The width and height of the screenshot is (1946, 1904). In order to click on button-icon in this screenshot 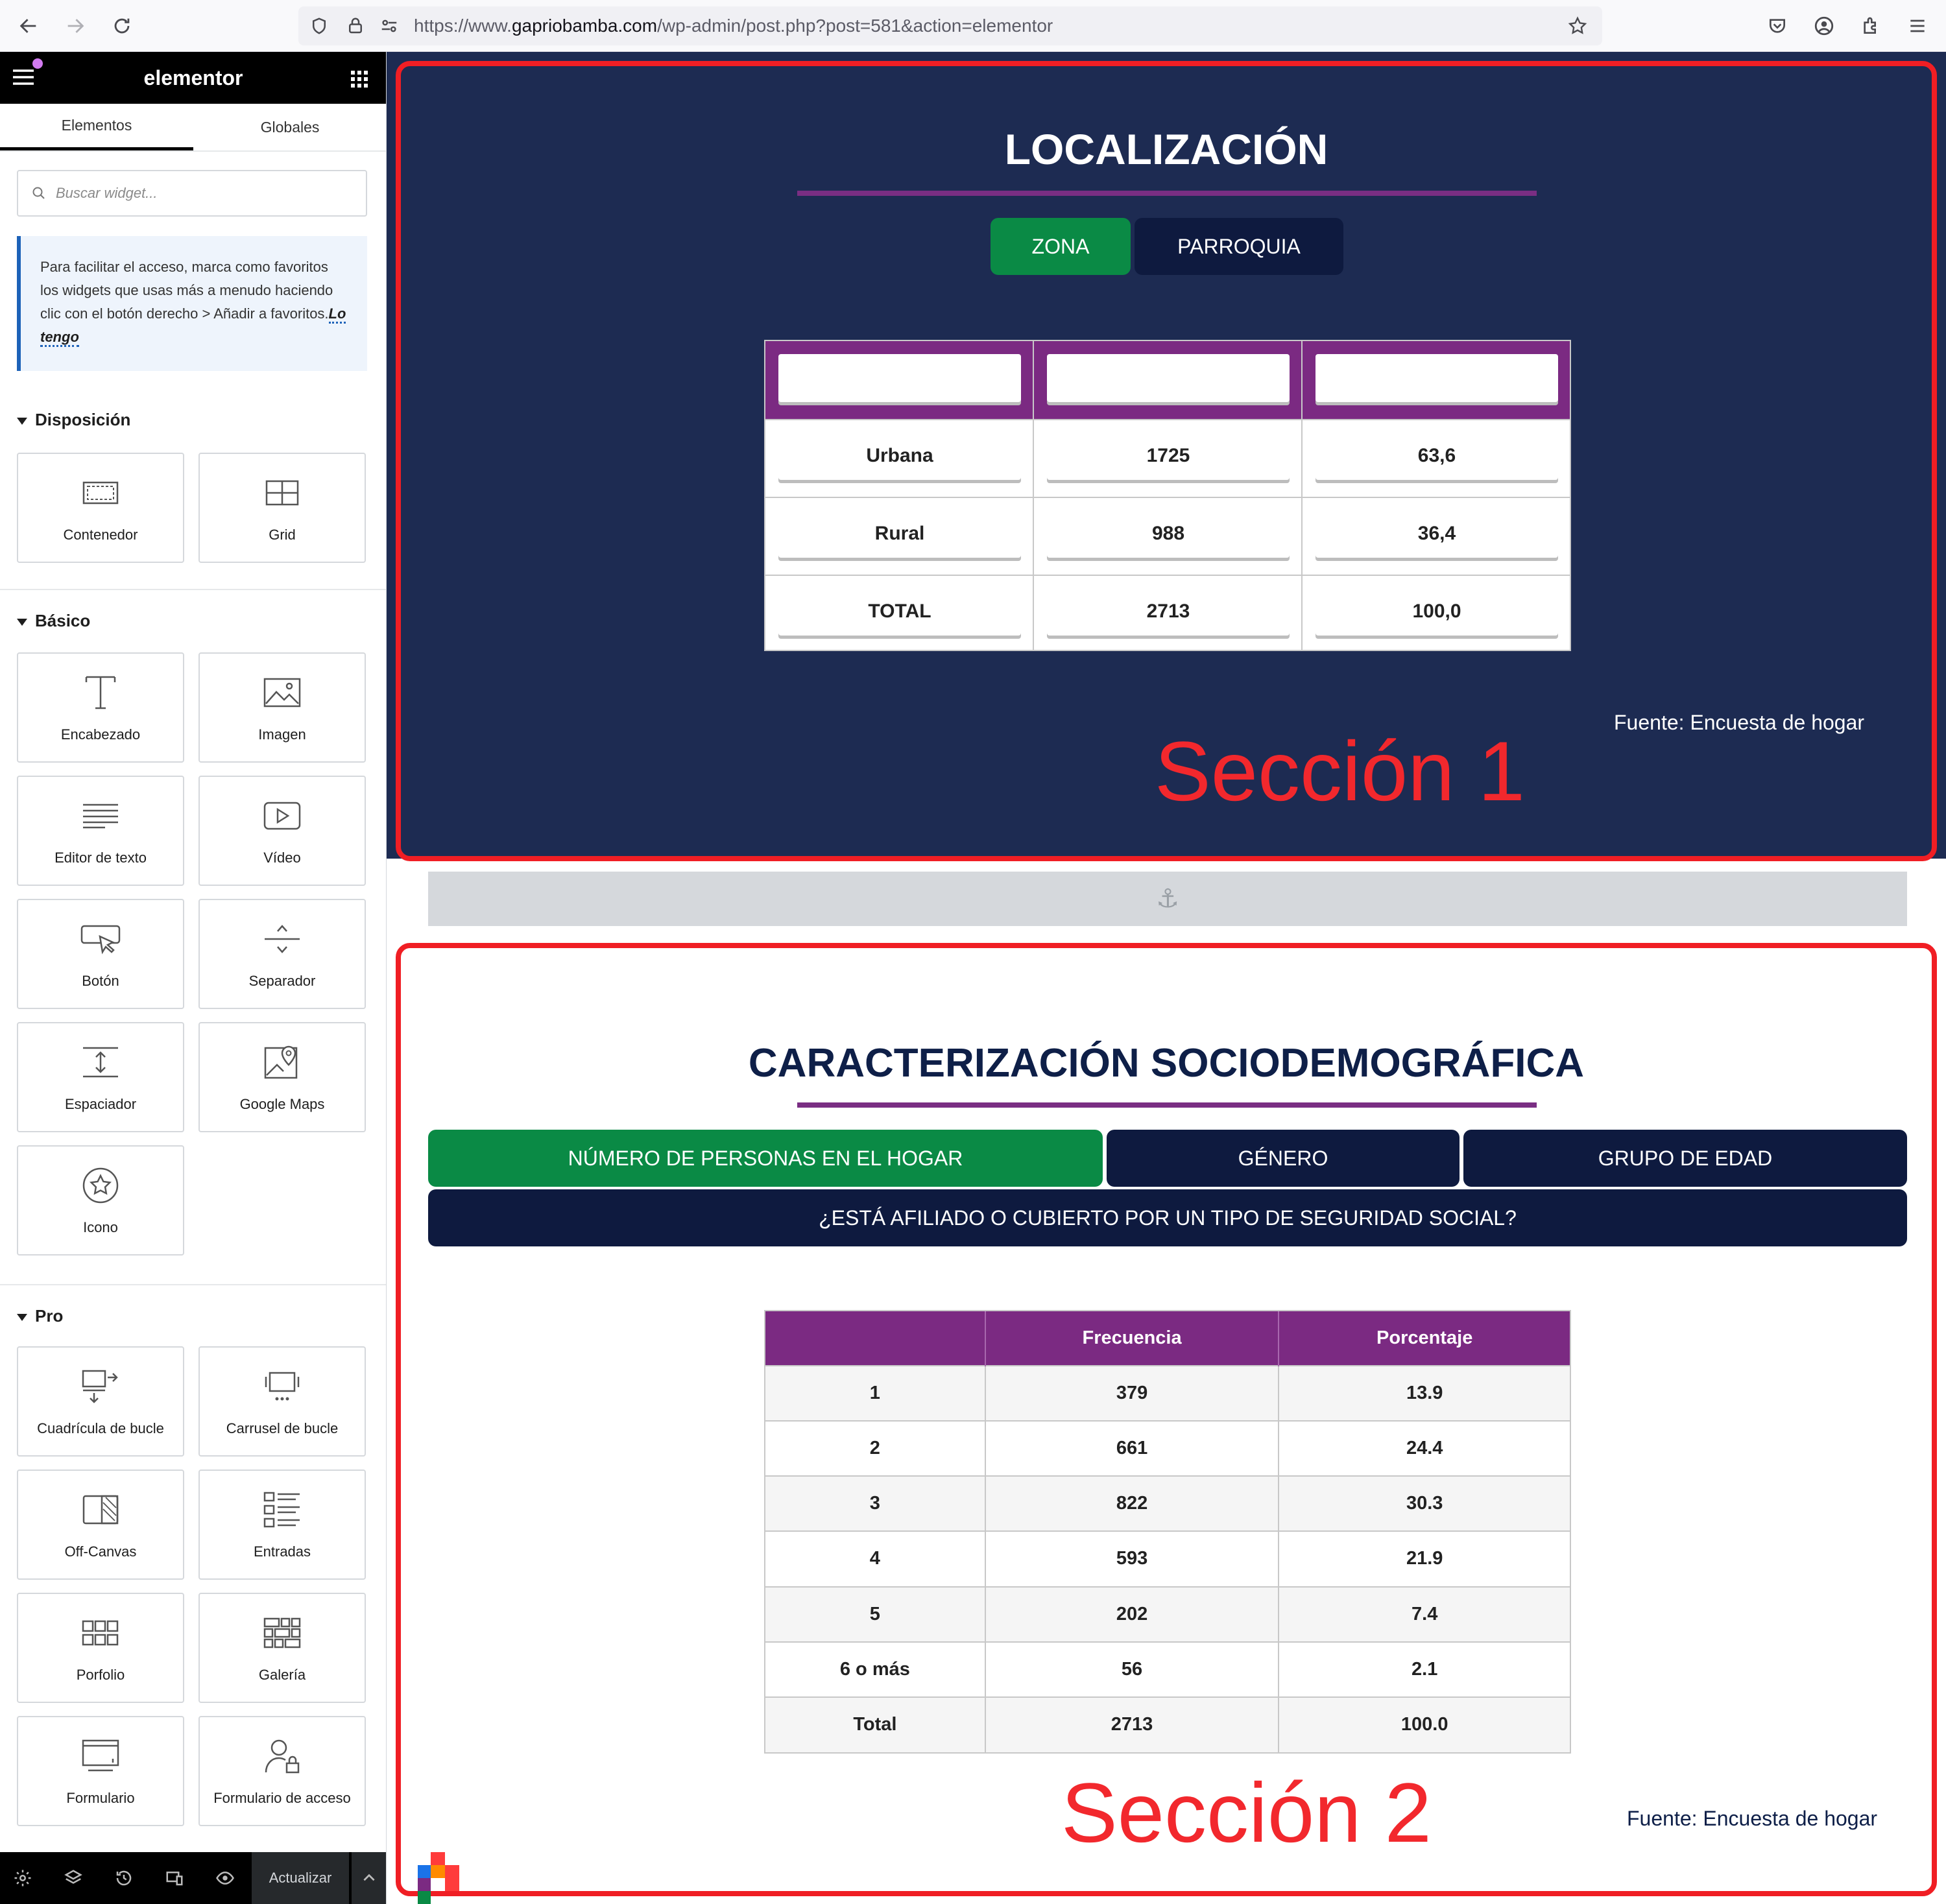, I will do `click(100, 939)`.